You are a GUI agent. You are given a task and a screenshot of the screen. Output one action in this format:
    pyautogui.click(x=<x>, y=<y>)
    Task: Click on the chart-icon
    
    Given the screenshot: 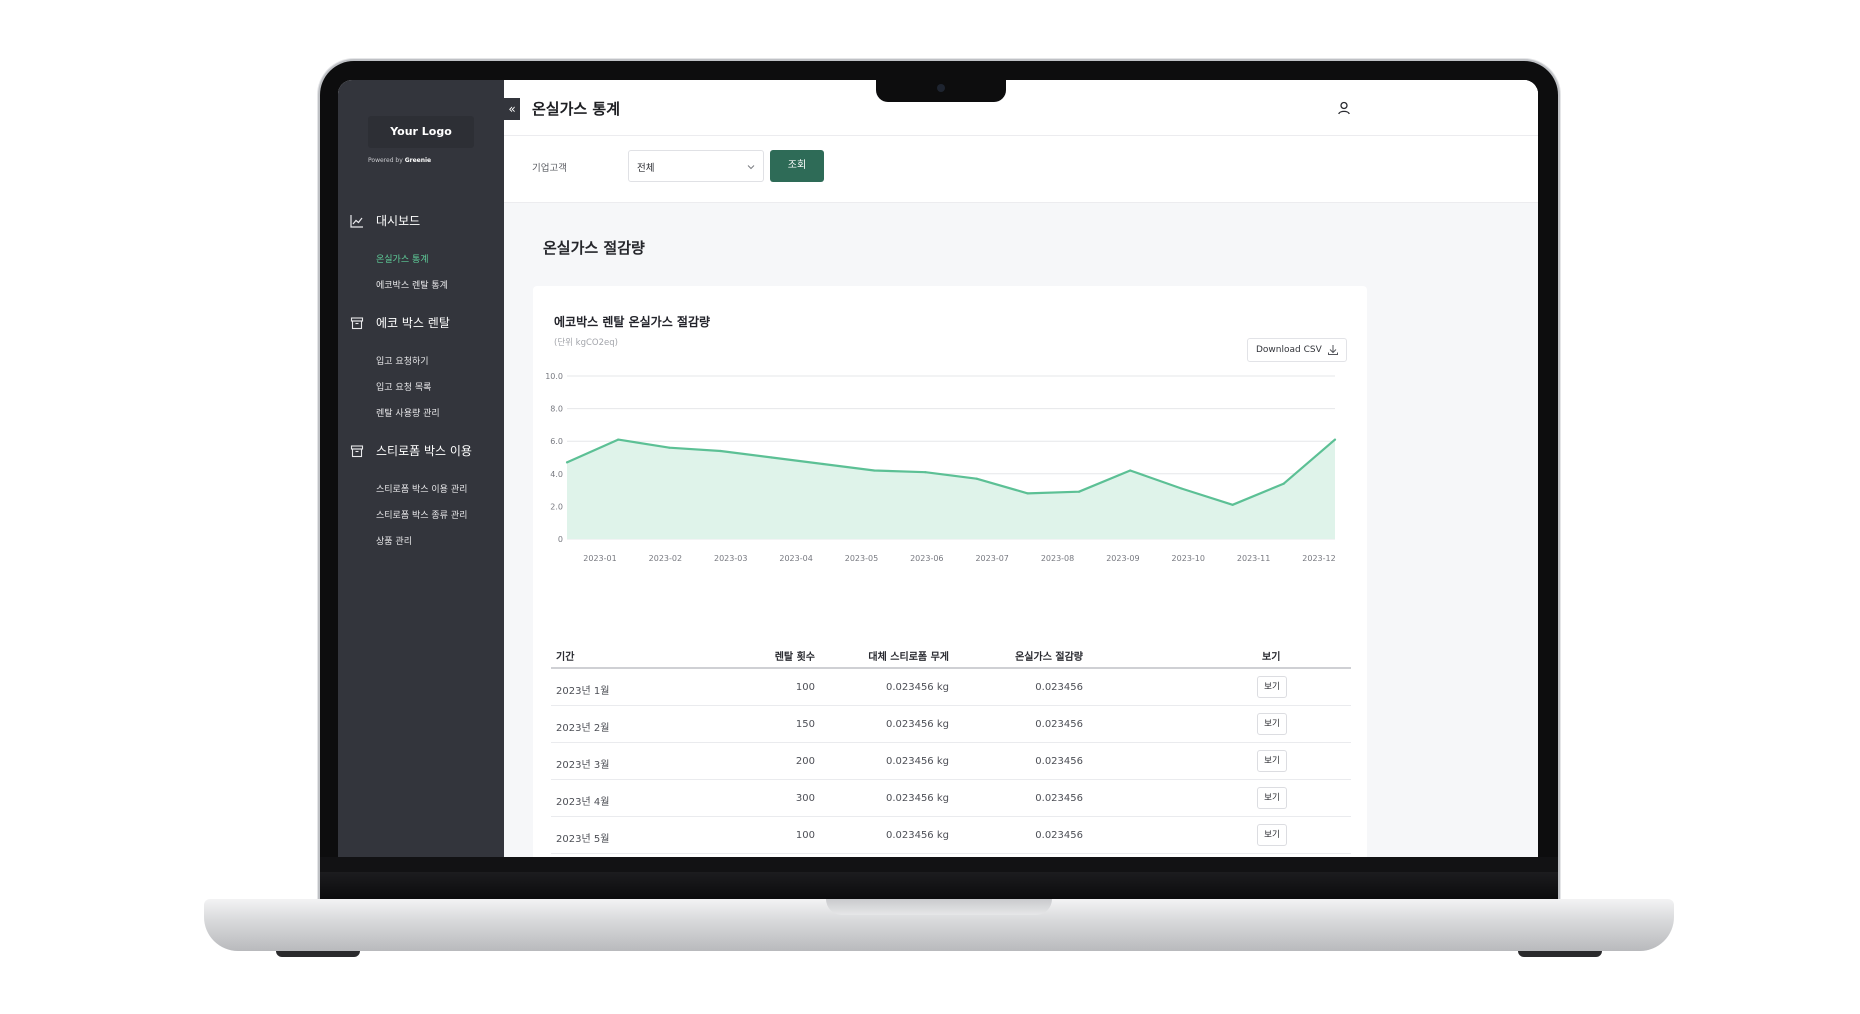 What is the action you would take?
    pyautogui.click(x=356, y=221)
    